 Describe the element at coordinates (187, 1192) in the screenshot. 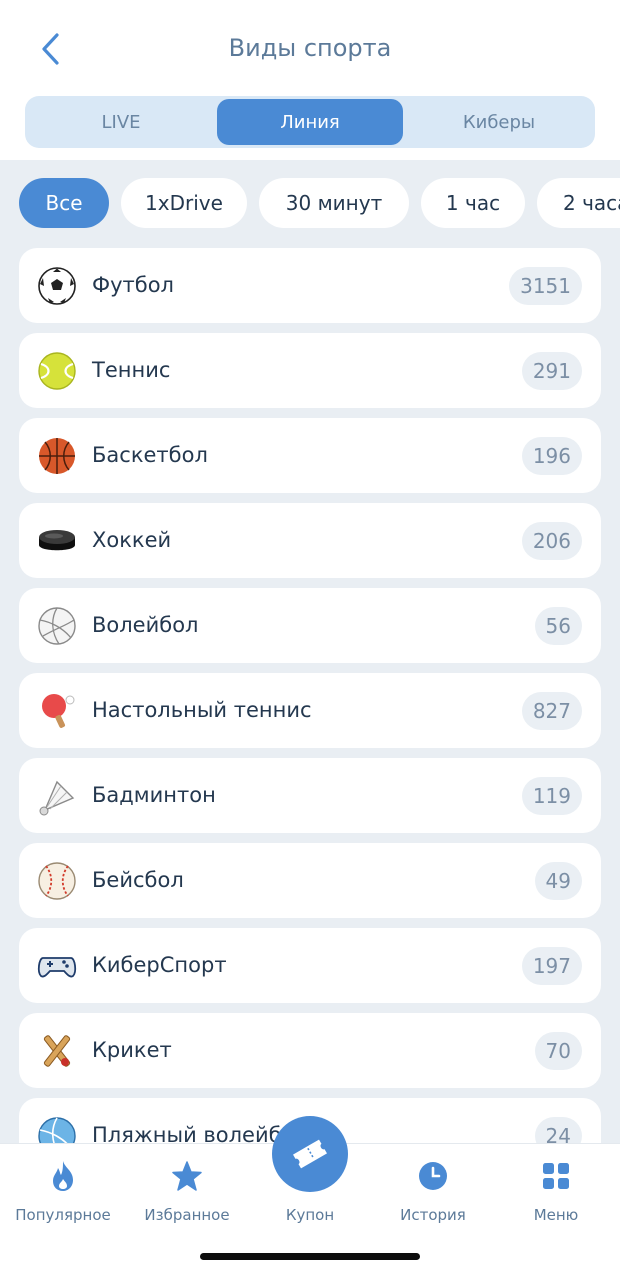

I see `tab-favorites: Избранное` at that location.